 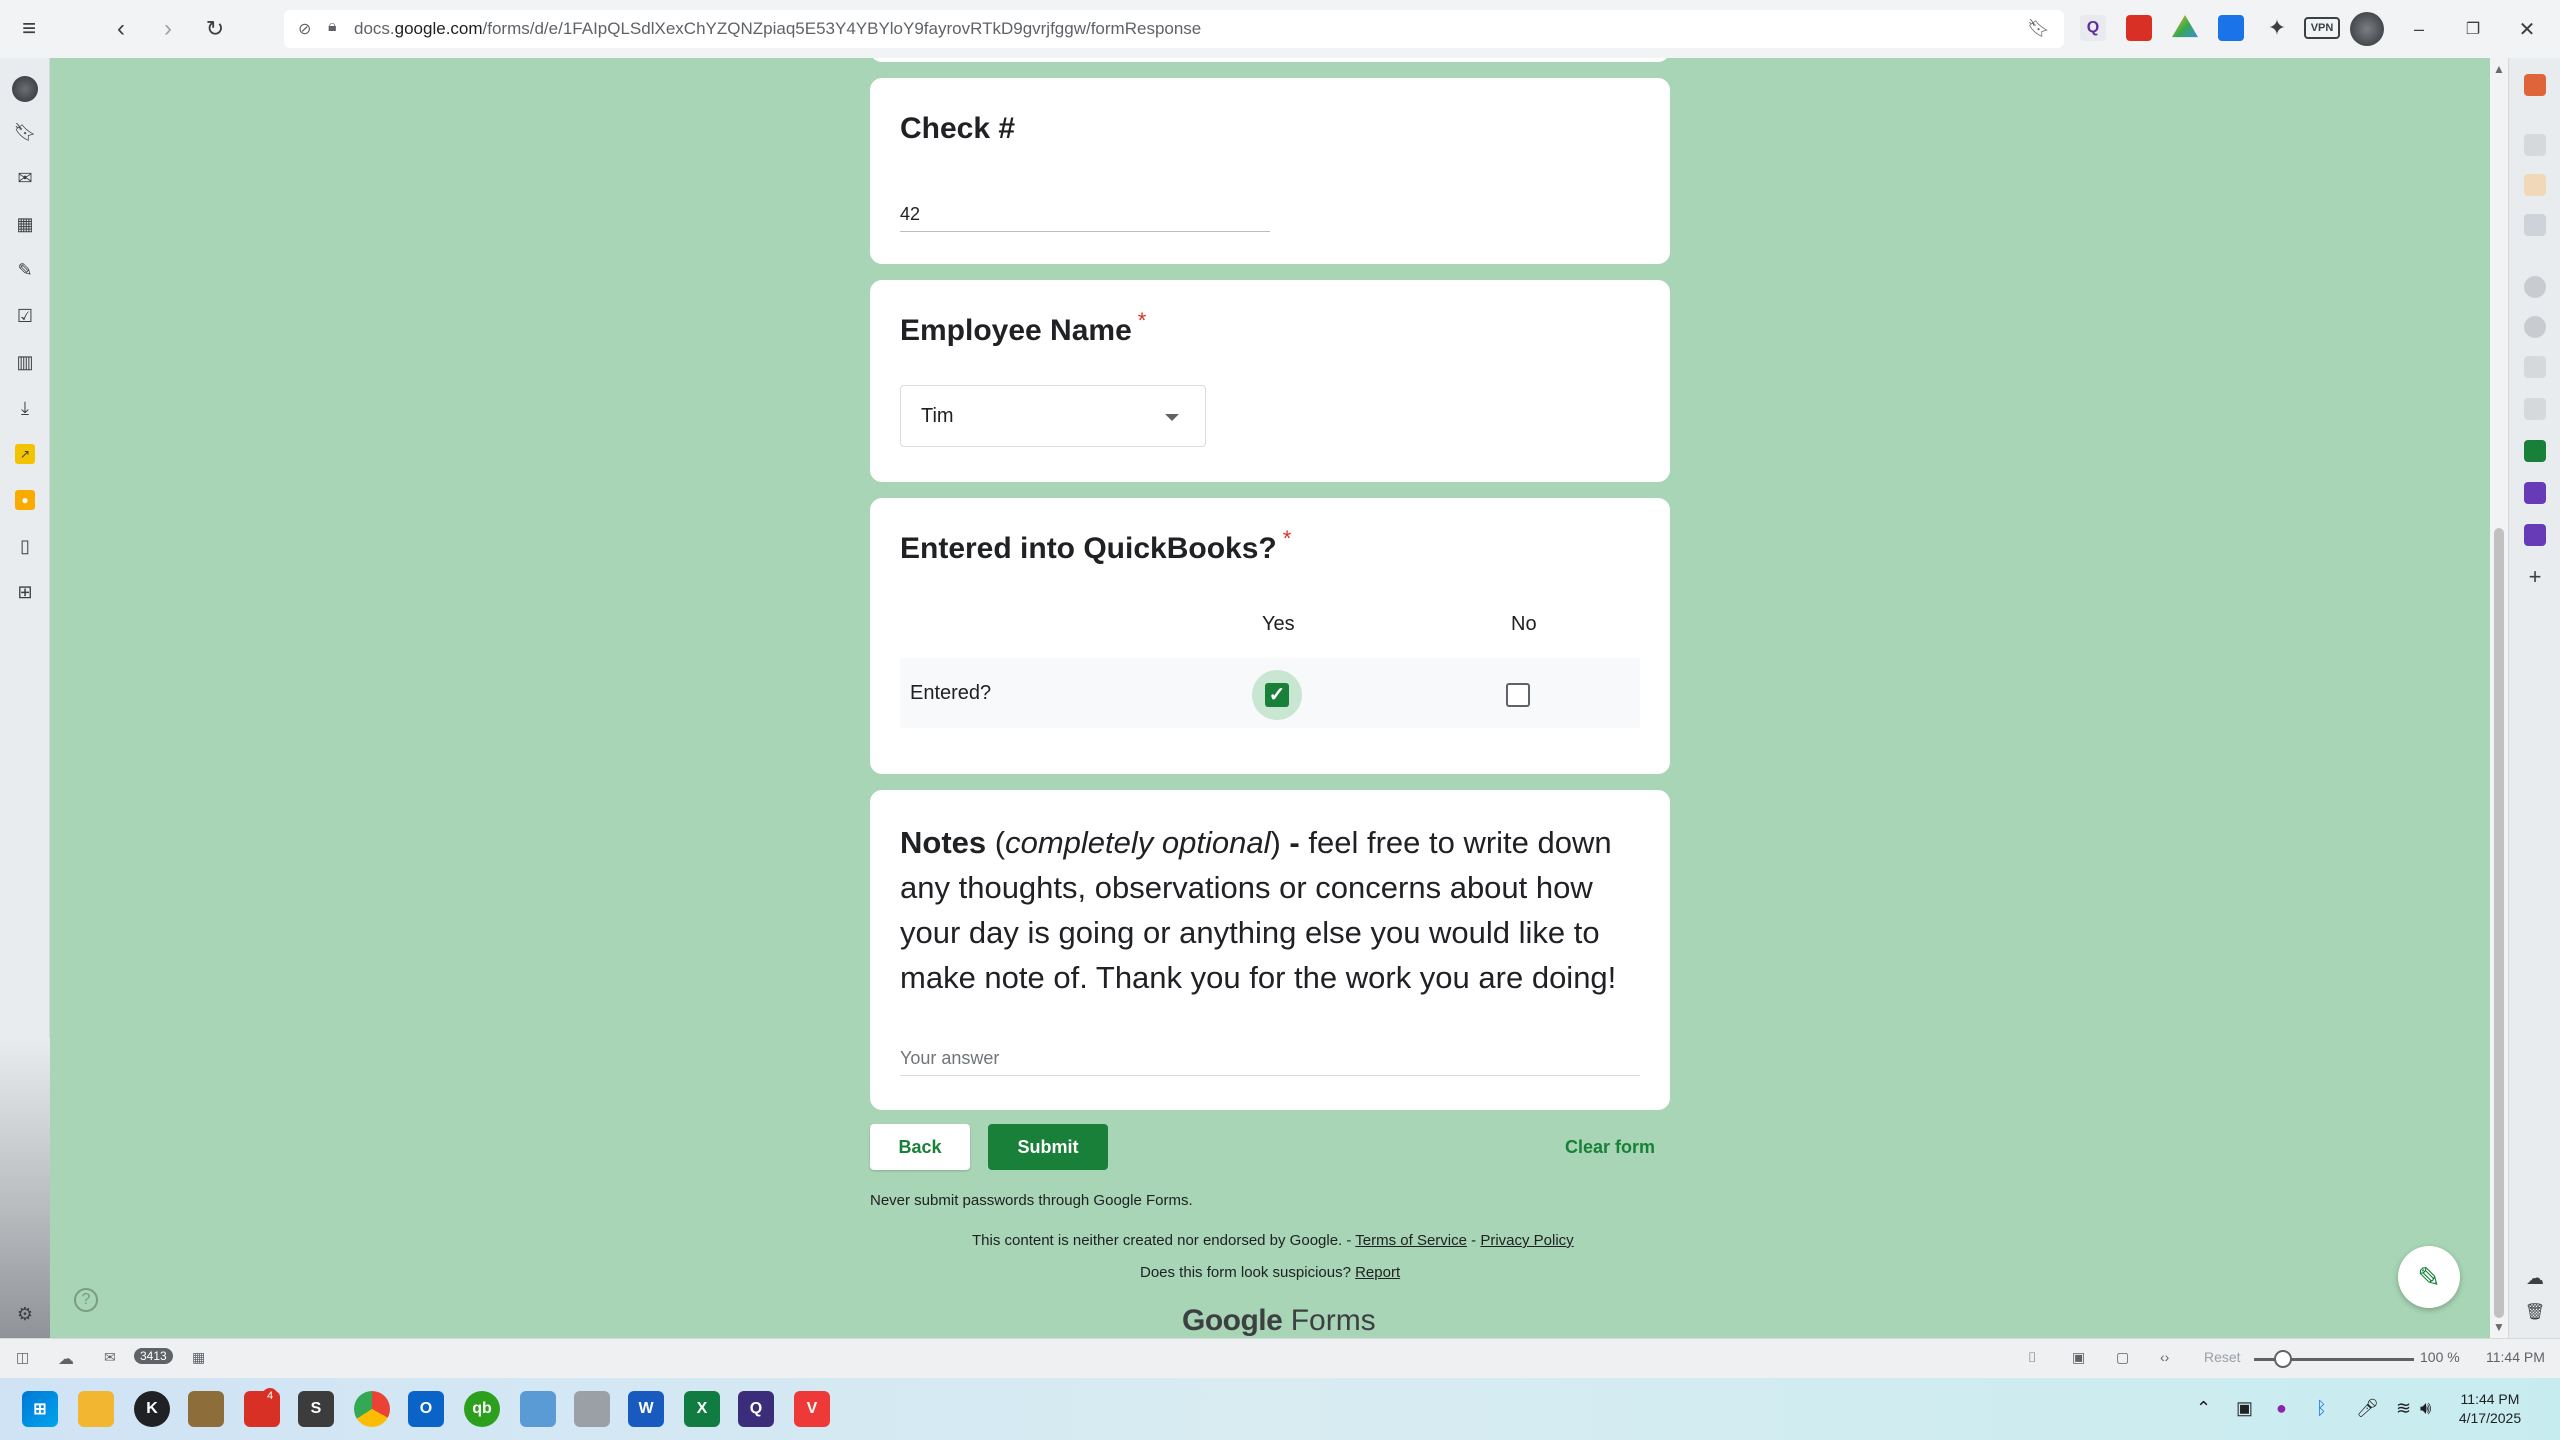 What do you see at coordinates (1524, 624) in the screenshot?
I see `grid-column-no: No` at bounding box center [1524, 624].